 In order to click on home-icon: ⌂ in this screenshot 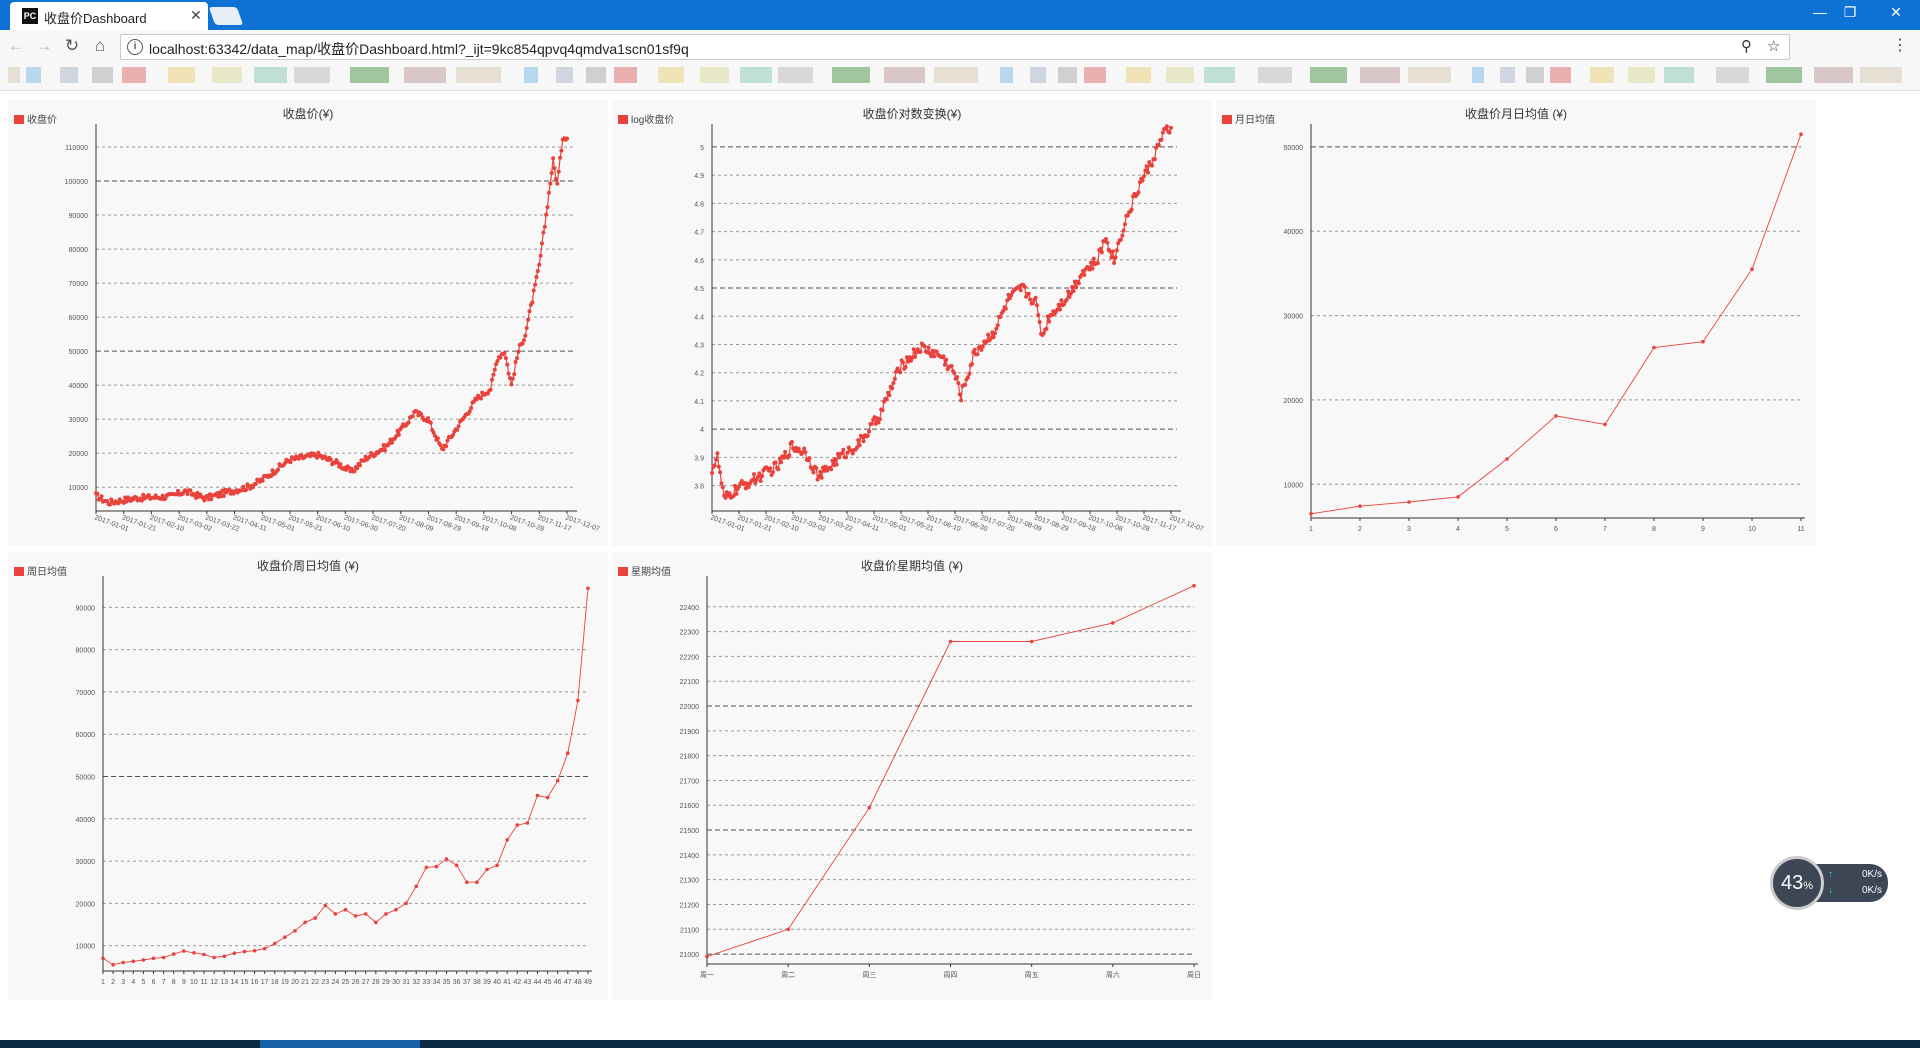, I will do `click(100, 46)`.